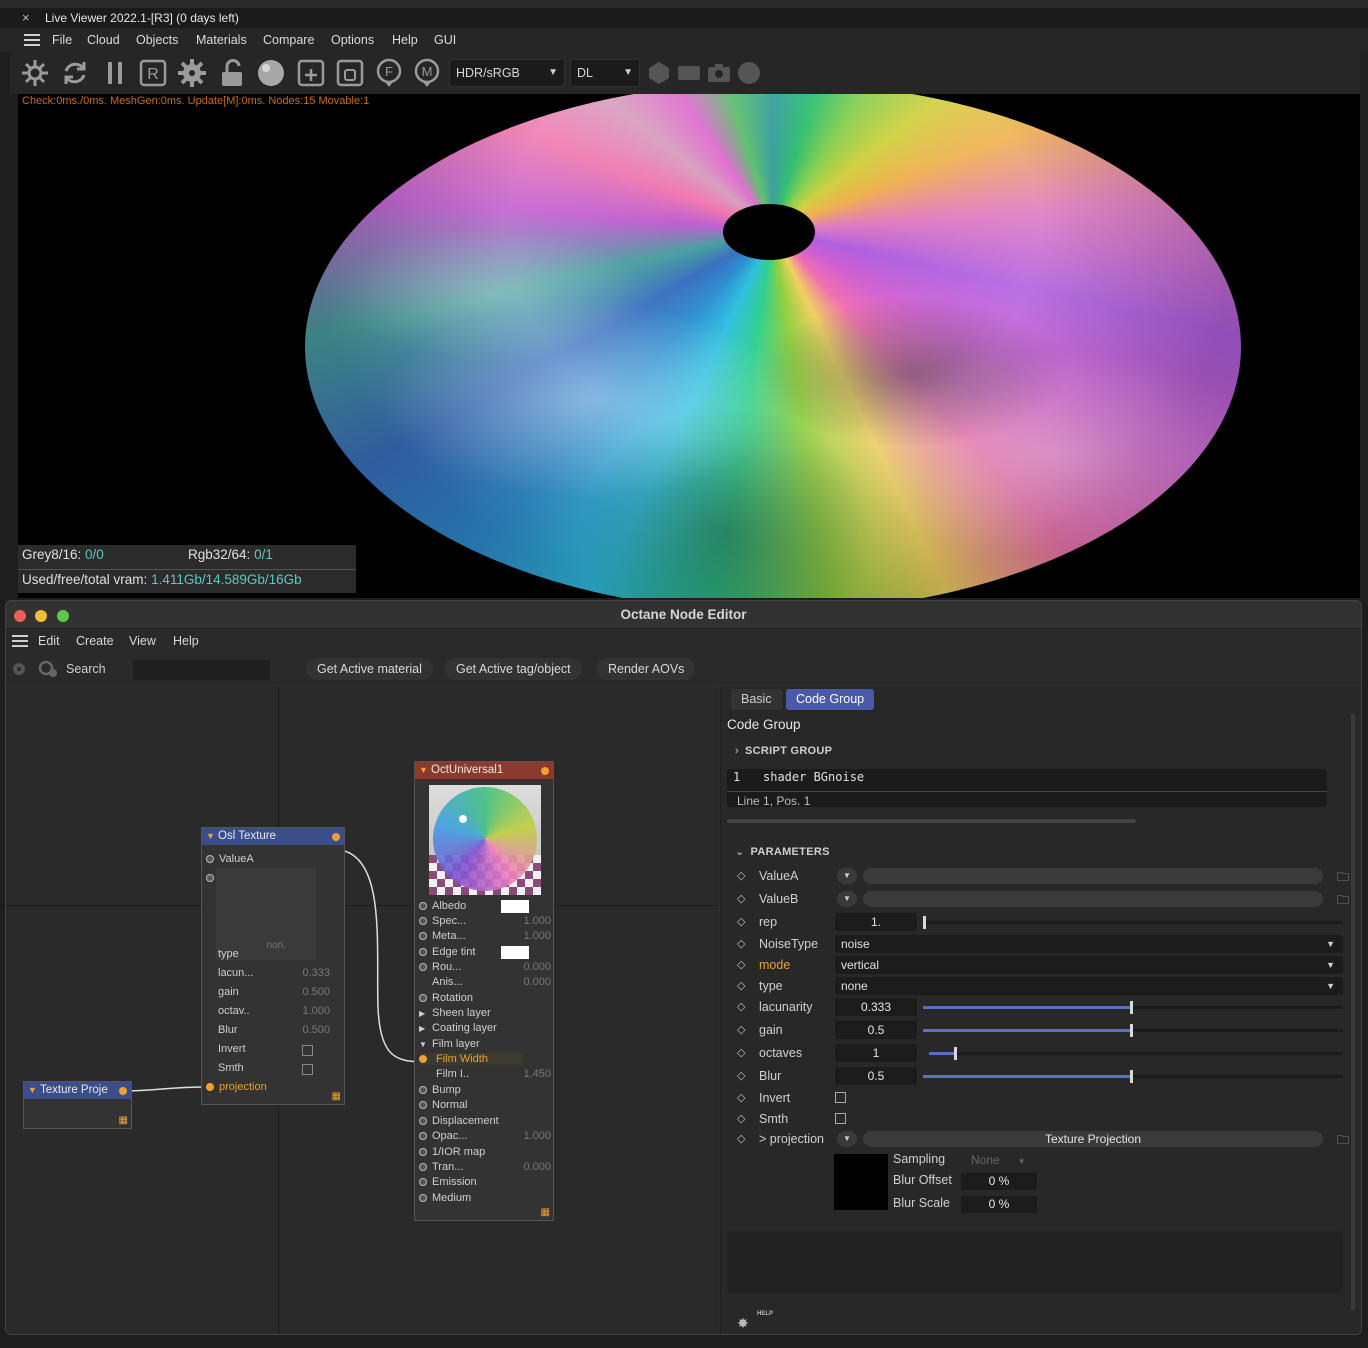 Image resolution: width=1368 pixels, height=1348 pixels. Describe the element at coordinates (452, 1152) in the screenshot. I see `pin-ior-map: 1/IOR map` at that location.